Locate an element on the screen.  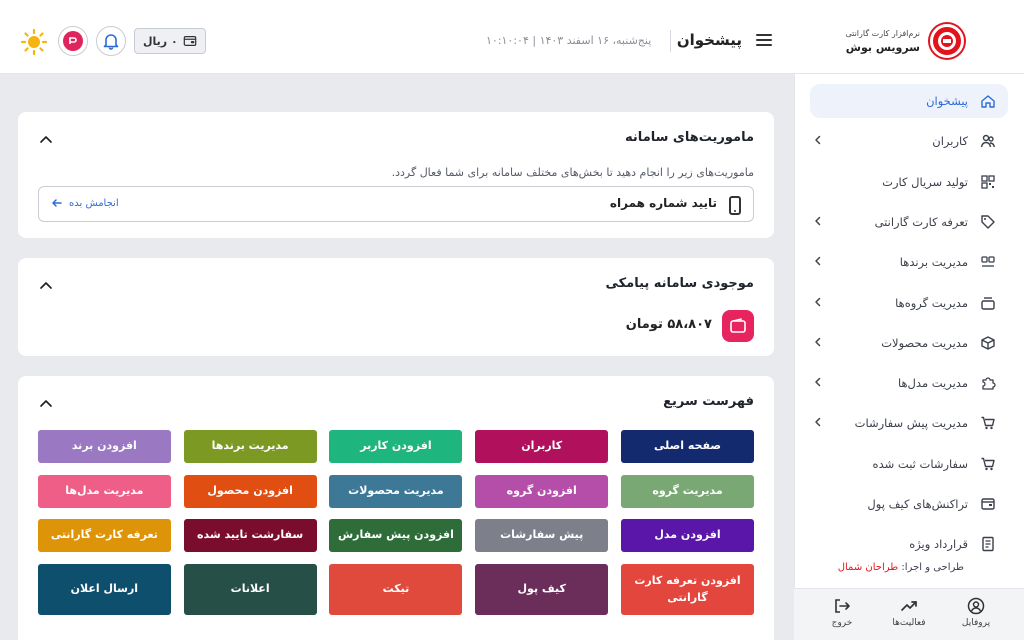
theme-toggle-sun-icon is located at coordinates (34, 42).